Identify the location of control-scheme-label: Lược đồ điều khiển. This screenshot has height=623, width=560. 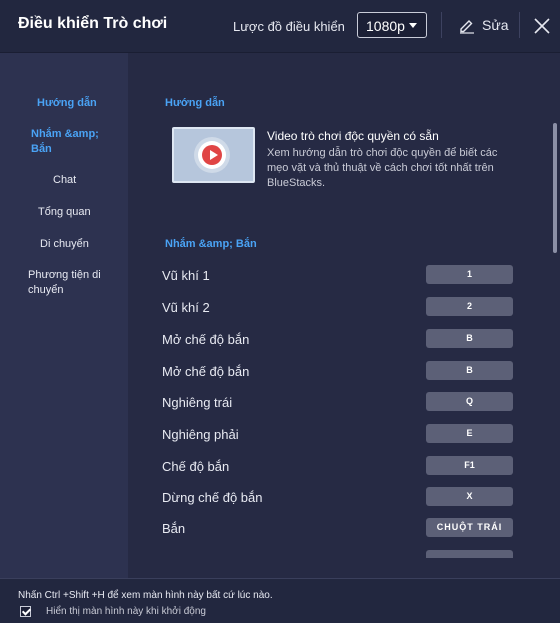
(289, 26).